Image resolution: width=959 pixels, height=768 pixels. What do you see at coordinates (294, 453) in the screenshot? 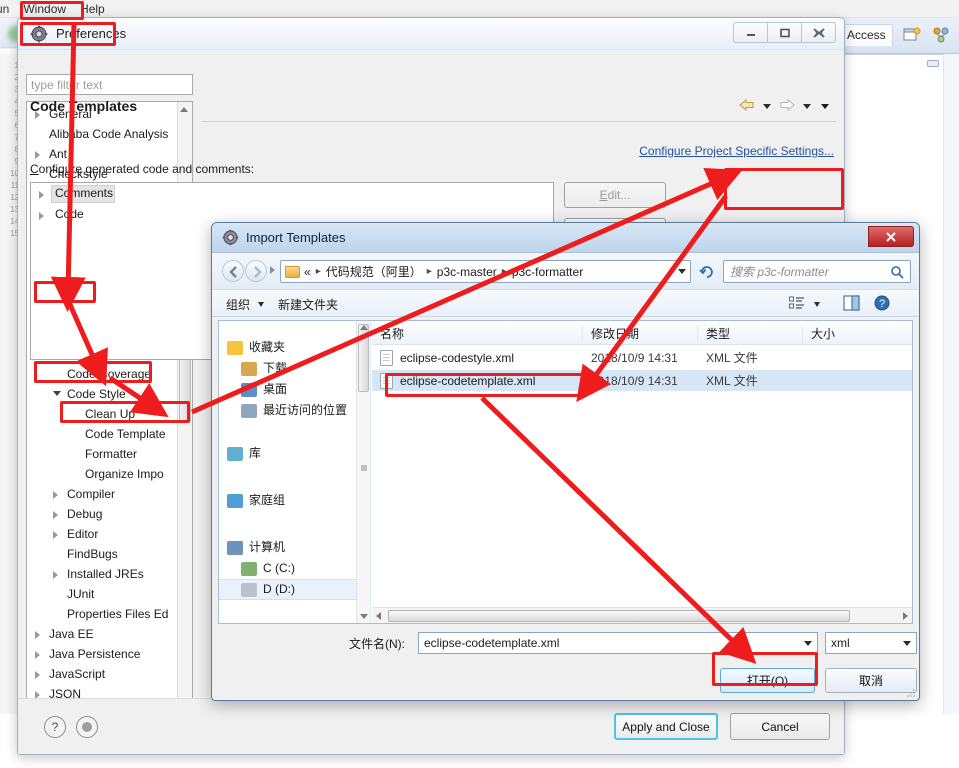
I see `nav-libraries: 库` at bounding box center [294, 453].